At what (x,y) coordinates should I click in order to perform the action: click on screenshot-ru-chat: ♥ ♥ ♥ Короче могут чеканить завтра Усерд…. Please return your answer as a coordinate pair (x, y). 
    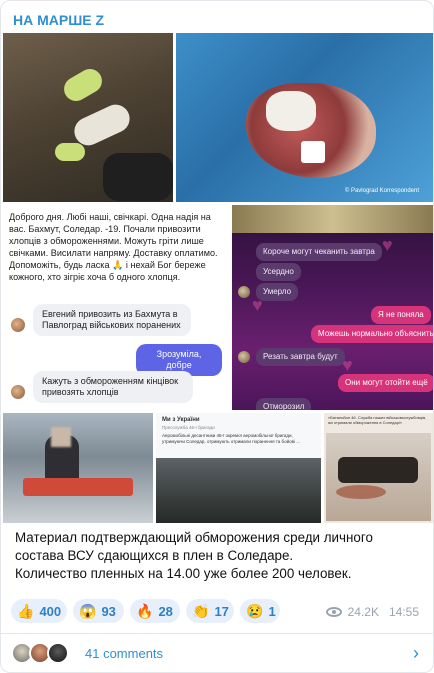
    Looking at the image, I should click on (332, 307).